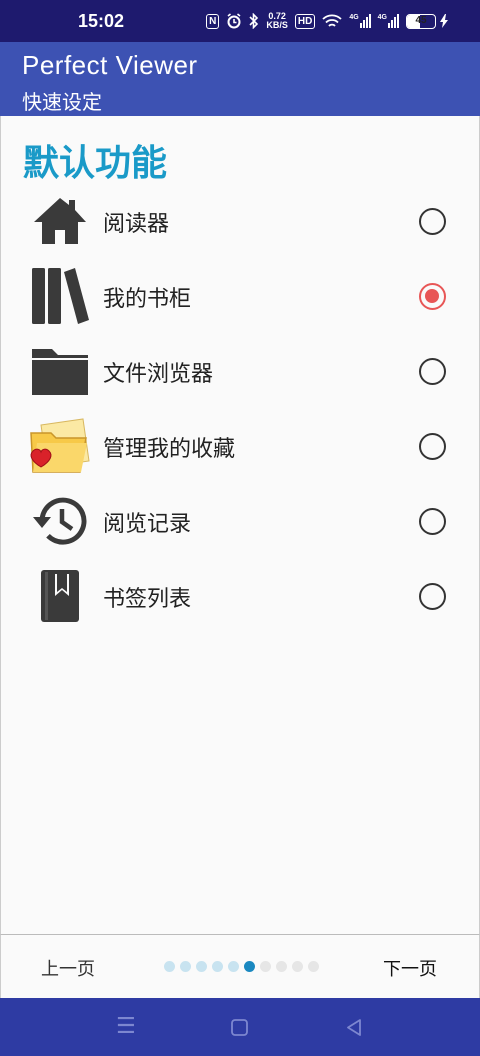 Image resolution: width=480 pixels, height=1056 pixels. I want to click on status-time: 15:02, so click(101, 21).